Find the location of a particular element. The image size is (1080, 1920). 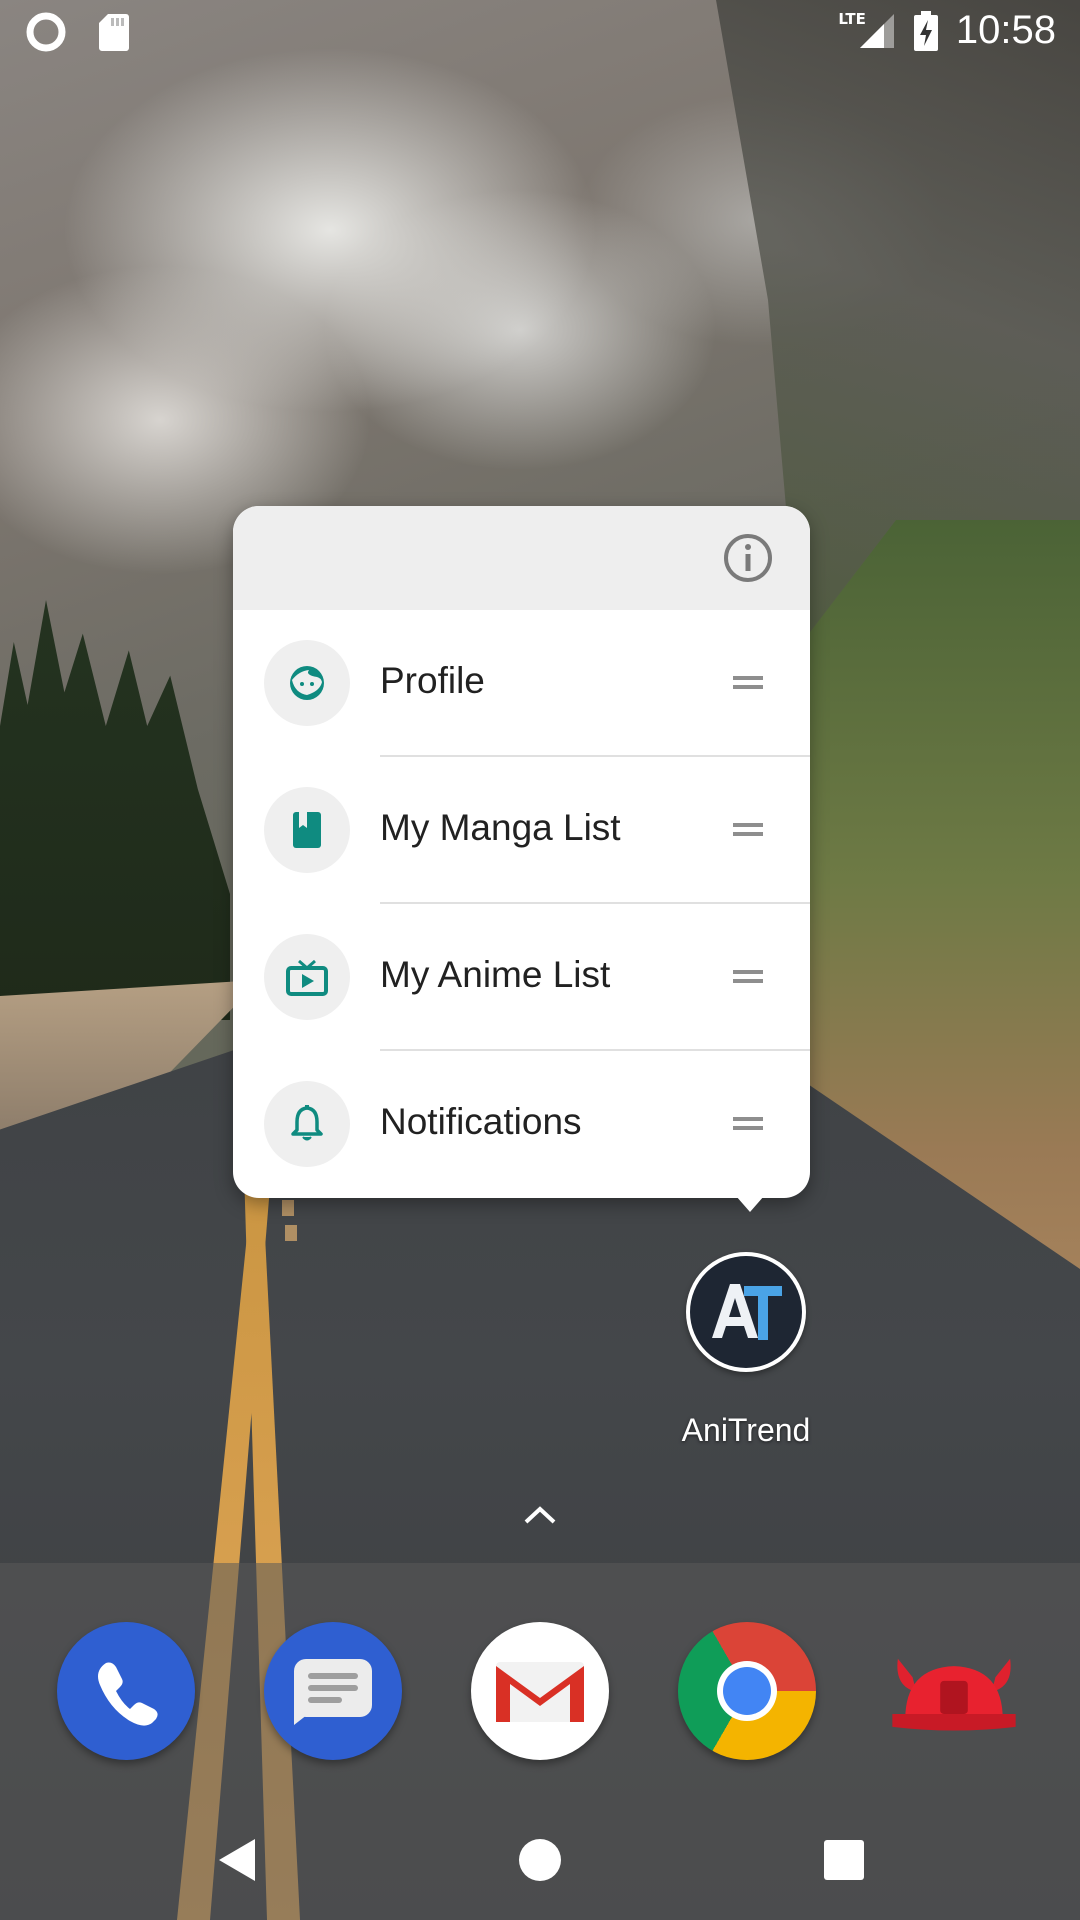

recents-icon is located at coordinates (844, 1860).